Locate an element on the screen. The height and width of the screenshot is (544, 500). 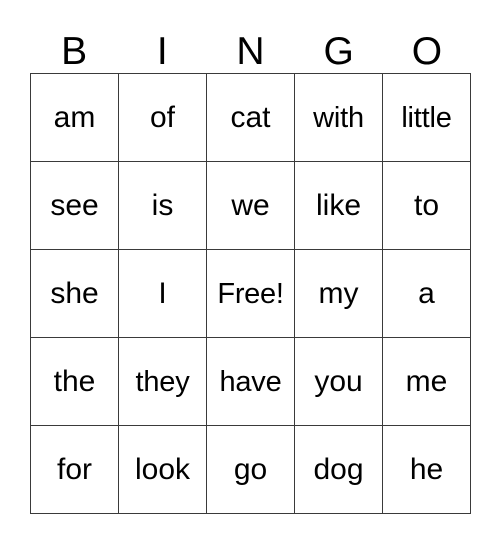
bingo-cell-i4: they is located at coordinates (163, 382).